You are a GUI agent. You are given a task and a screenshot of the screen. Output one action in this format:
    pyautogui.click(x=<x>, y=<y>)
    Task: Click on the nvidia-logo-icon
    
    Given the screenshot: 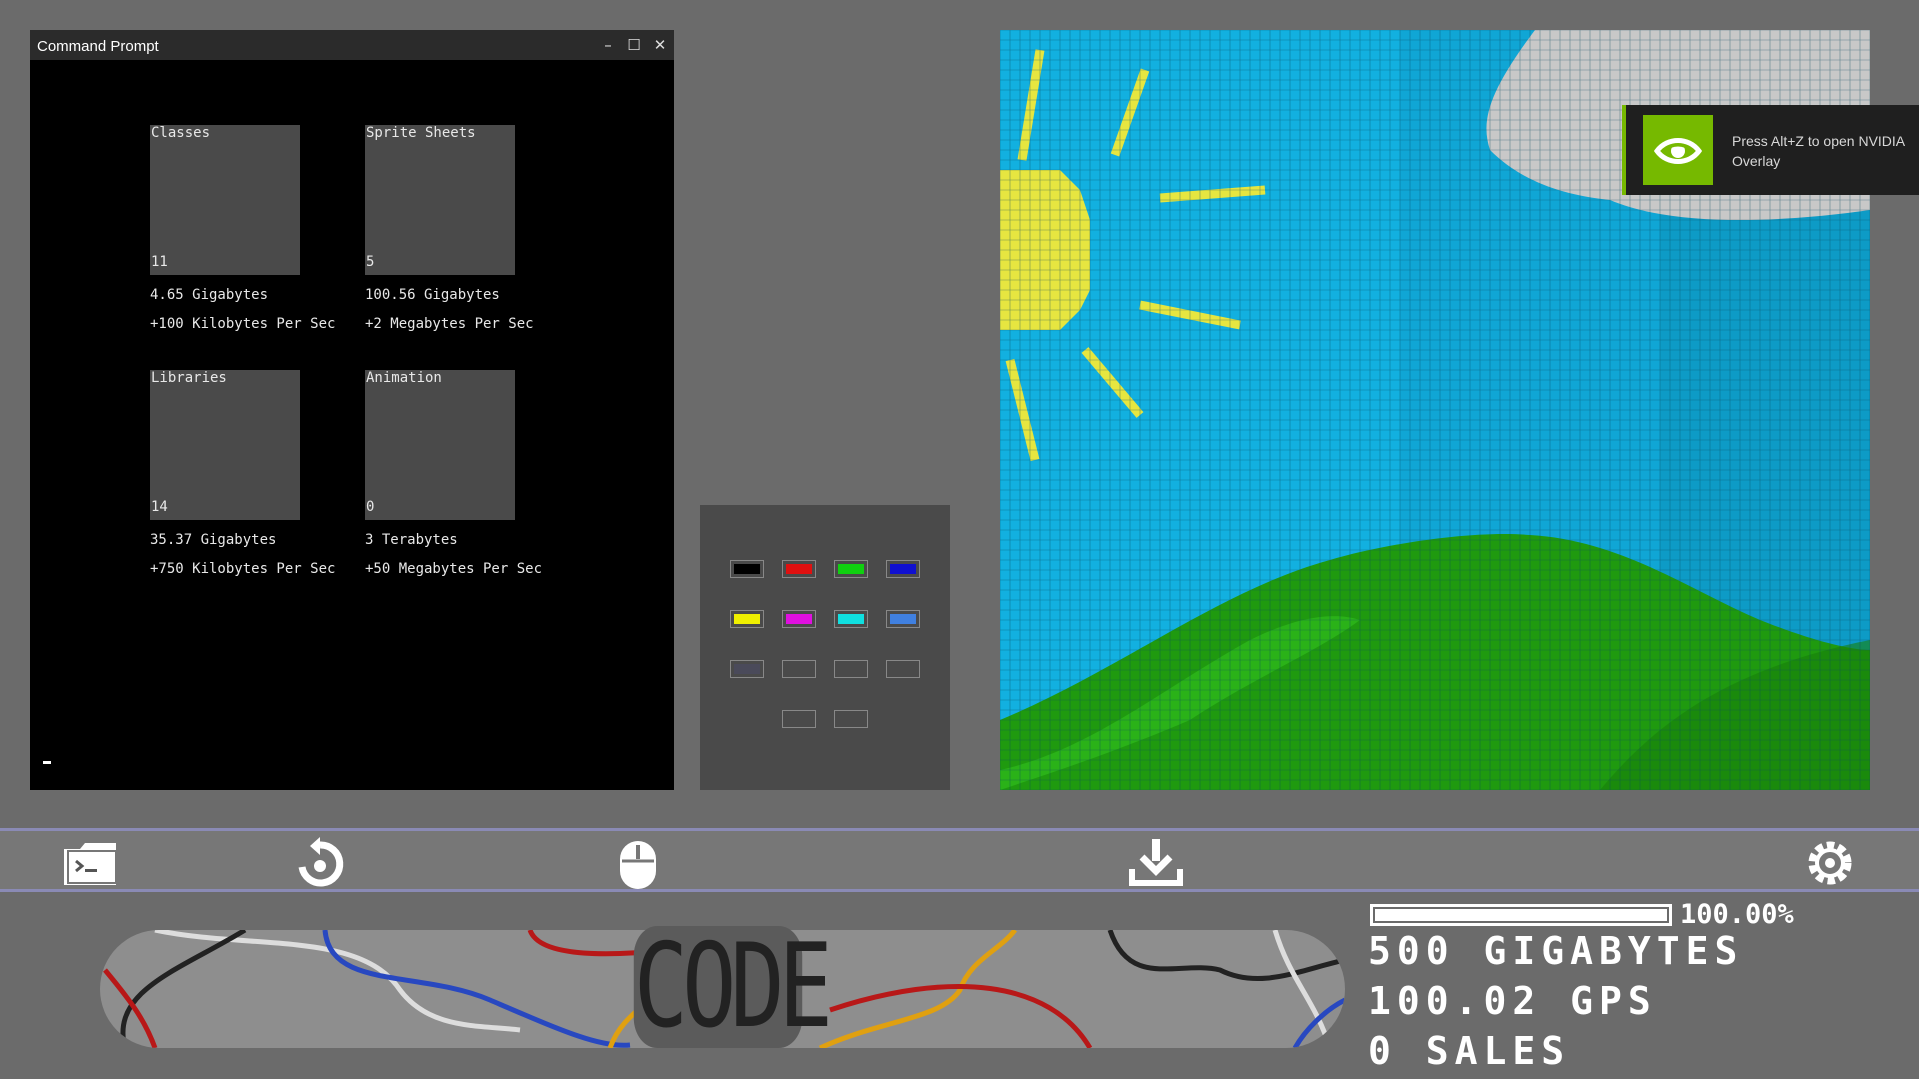 What is the action you would take?
    pyautogui.click(x=1678, y=150)
    